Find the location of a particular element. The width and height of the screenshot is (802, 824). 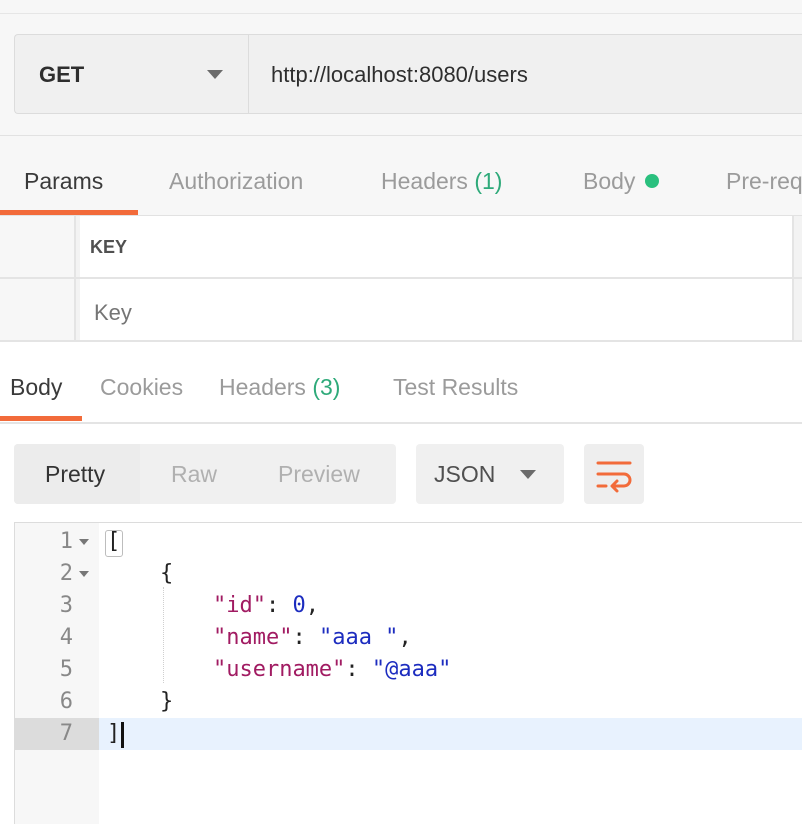

tab-body-label: Body is located at coordinates (609, 181).